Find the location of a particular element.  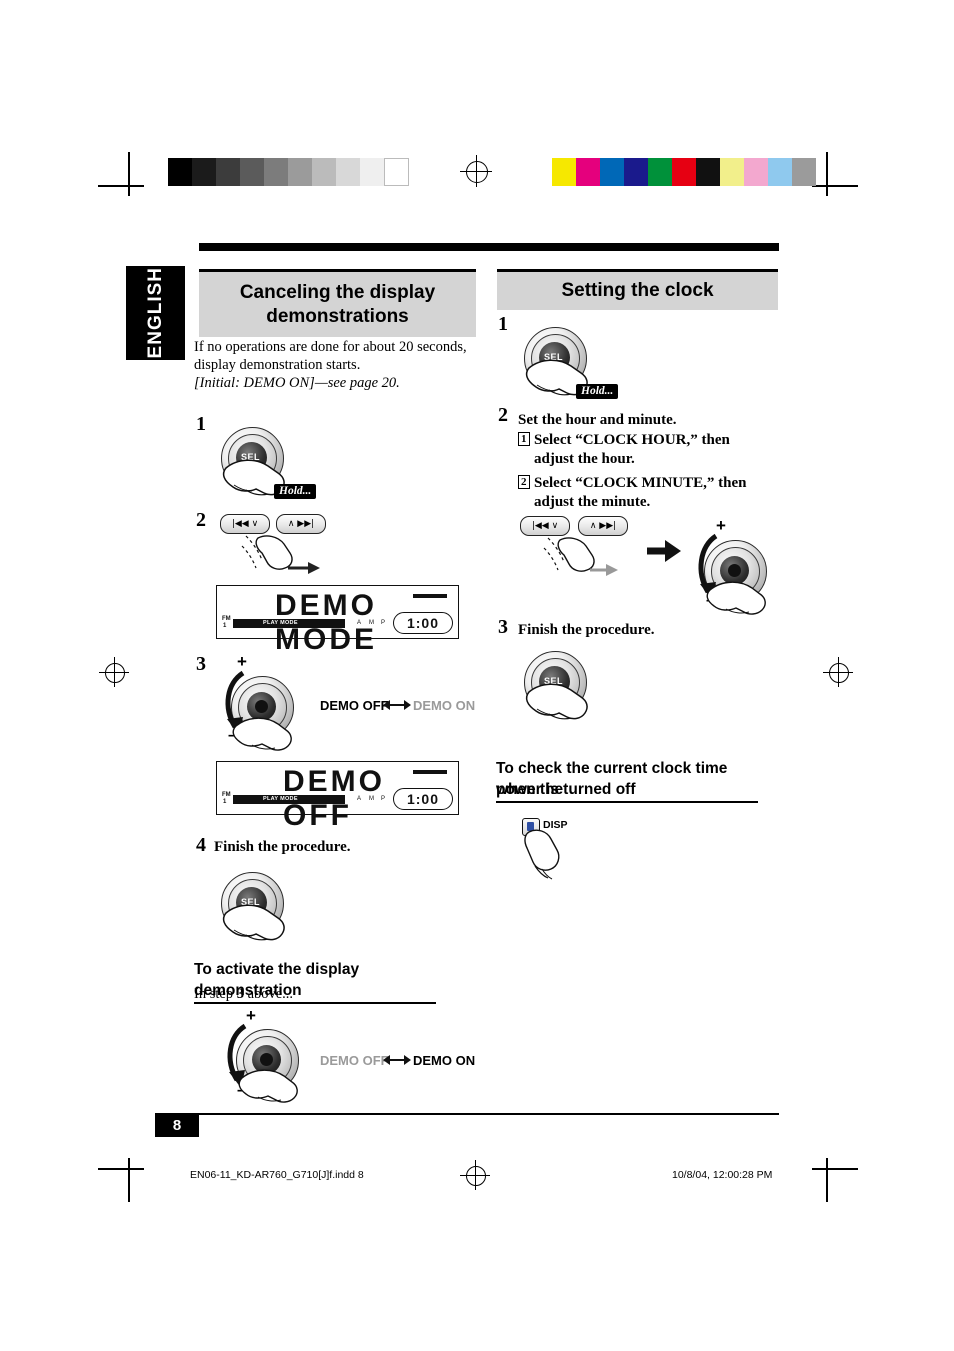

left-lcd2-clock: 1:00 is located at coordinates (423, 799).